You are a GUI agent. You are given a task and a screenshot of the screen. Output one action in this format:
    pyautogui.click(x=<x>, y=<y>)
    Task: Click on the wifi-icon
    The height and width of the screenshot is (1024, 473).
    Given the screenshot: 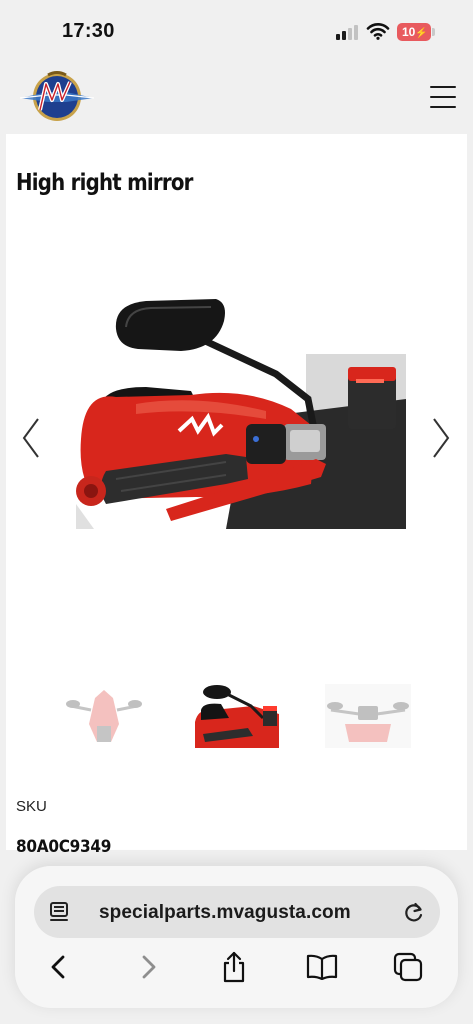 What is the action you would take?
    pyautogui.click(x=378, y=31)
    